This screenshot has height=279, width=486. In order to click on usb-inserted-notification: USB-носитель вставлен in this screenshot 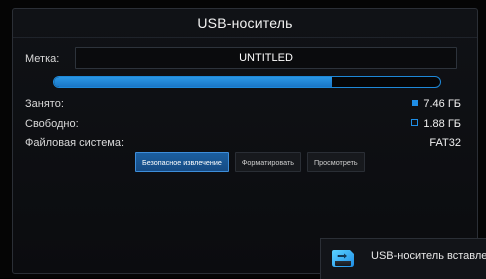, I will do `click(403, 258)`.